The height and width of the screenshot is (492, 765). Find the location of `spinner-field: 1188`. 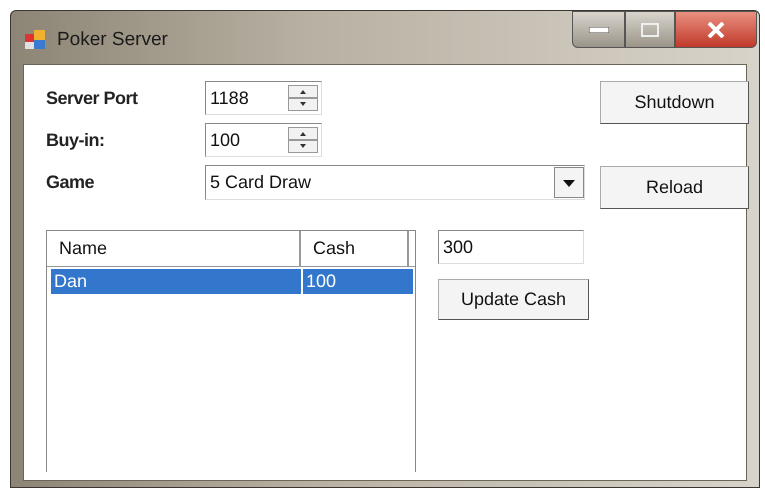

spinner-field: 1188 is located at coordinates (263, 98).